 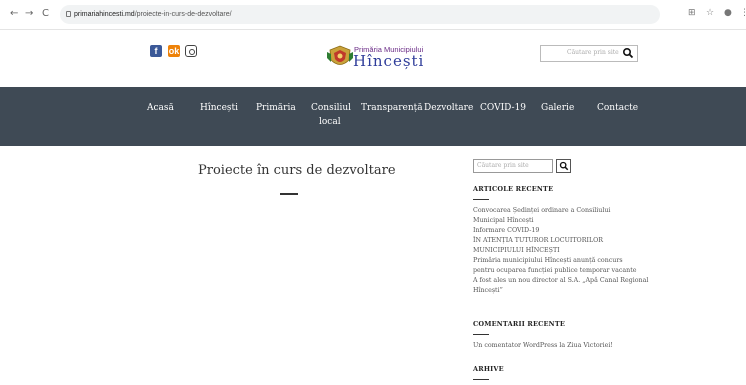 I want to click on recent-post-link: ÎN ATENȚIA TUTUROR LOCUITORILOR, so click(x=538, y=241).